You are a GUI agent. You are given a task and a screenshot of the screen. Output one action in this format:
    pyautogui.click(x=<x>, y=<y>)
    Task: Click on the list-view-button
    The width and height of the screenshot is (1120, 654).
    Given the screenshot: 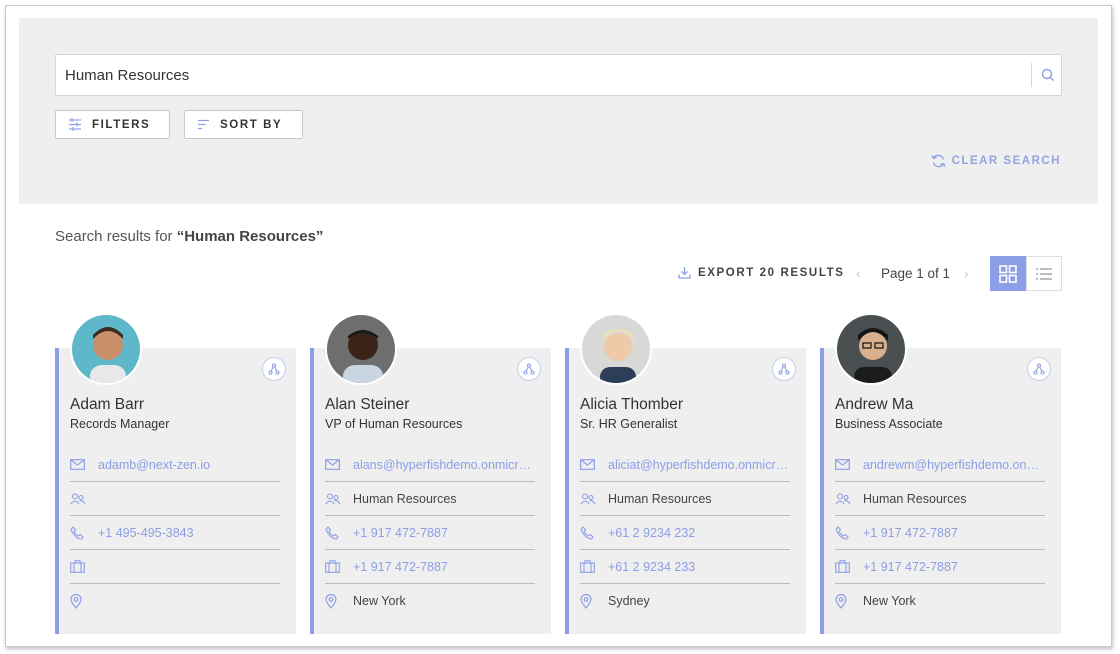 What is the action you would take?
    pyautogui.click(x=1044, y=273)
    